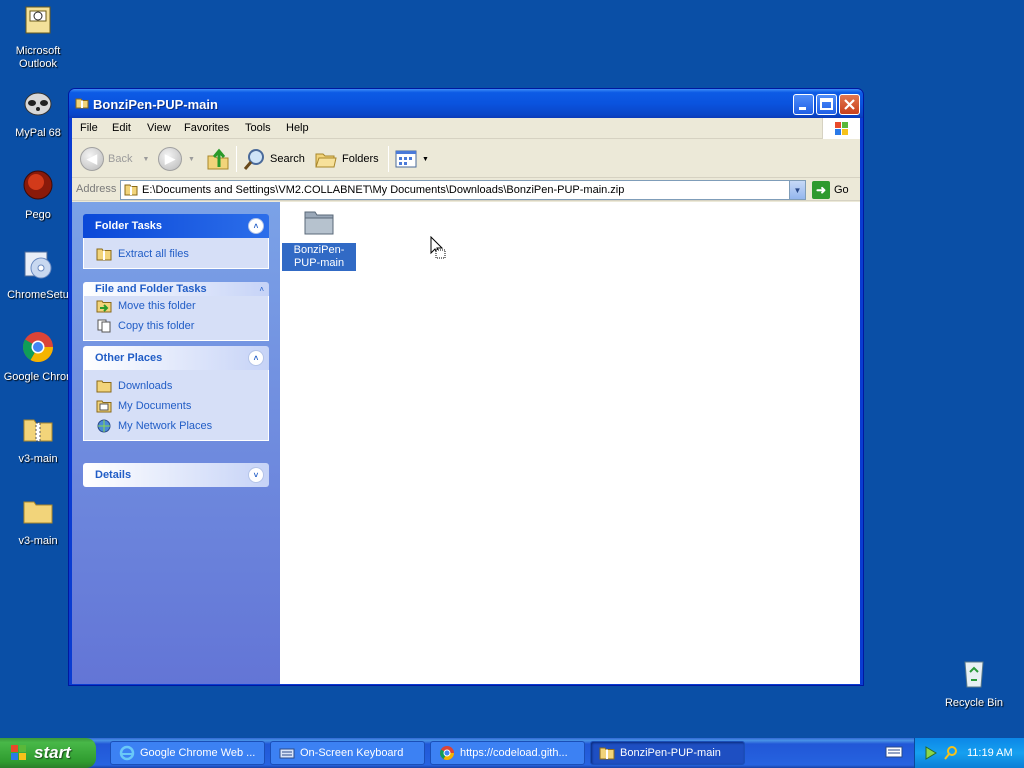 The width and height of the screenshot is (1024, 768). What do you see at coordinates (145, 386) in the screenshot?
I see `place-label: Downloads` at bounding box center [145, 386].